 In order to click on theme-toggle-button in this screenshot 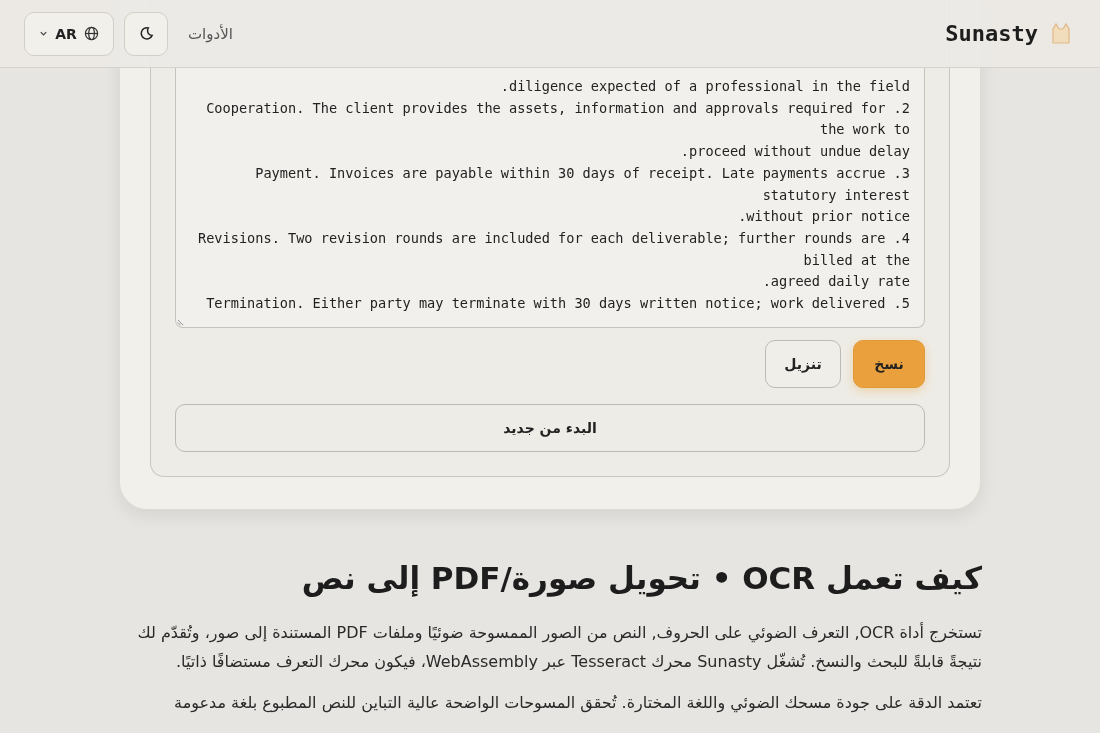, I will do `click(146, 33)`.